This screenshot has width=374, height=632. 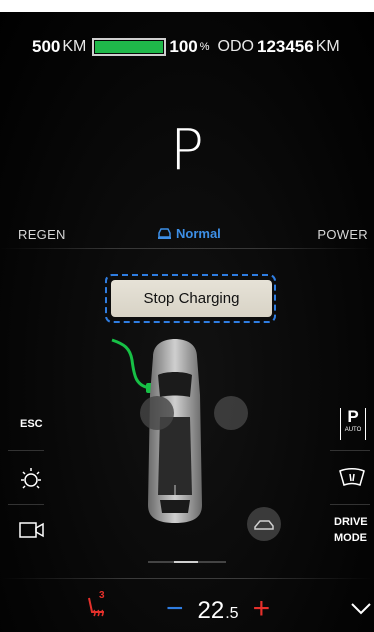 What do you see at coordinates (232, 613) in the screenshot?
I see `temp-decimal: .5` at bounding box center [232, 613].